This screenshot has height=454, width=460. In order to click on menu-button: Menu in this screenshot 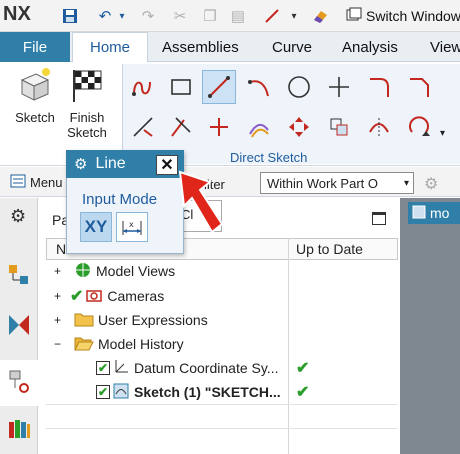, I will do `click(36, 182)`.